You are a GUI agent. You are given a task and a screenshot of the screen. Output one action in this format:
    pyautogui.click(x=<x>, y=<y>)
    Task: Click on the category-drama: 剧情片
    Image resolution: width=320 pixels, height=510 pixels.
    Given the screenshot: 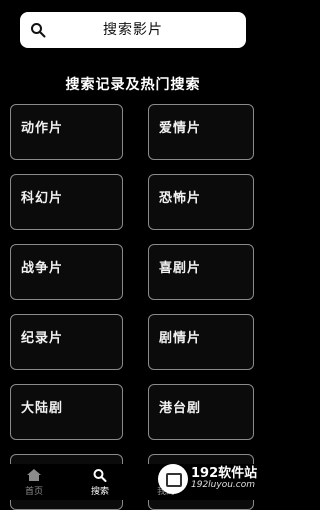 What is the action you would take?
    pyautogui.click(x=201, y=342)
    